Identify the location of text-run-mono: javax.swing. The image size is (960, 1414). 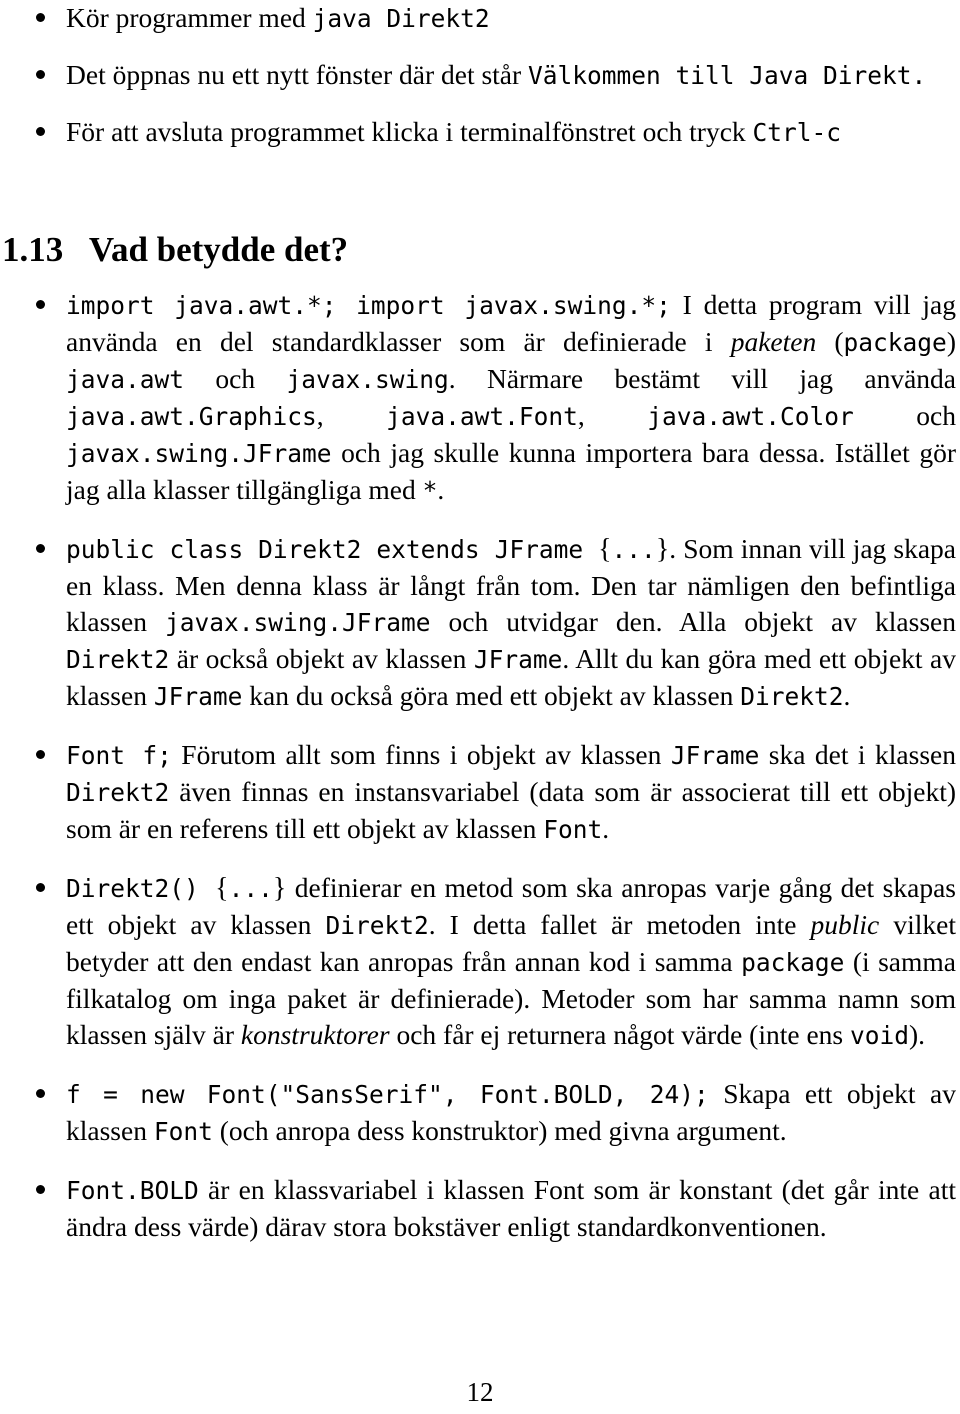
(367, 379).